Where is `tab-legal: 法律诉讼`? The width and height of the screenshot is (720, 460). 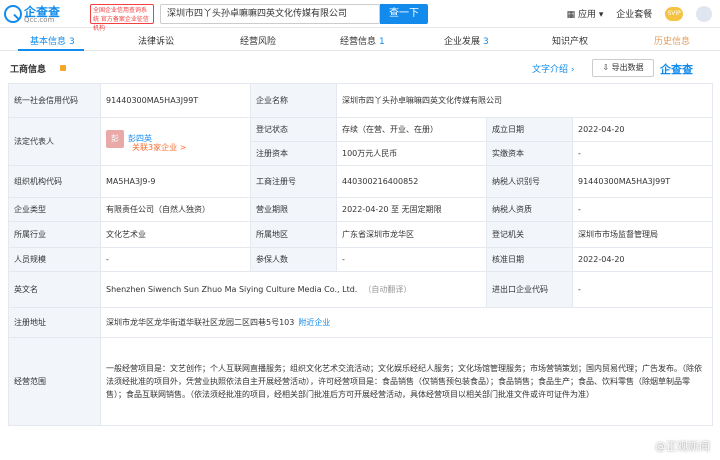 tab-legal: 法律诉讼 is located at coordinates (156, 40).